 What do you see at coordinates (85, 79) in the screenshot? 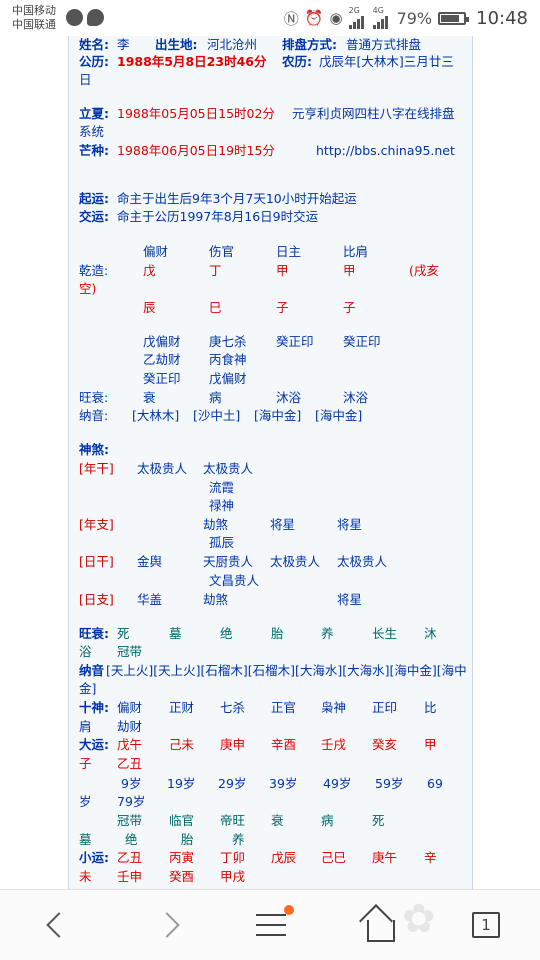
I see `nongli-value-cont: 日` at bounding box center [85, 79].